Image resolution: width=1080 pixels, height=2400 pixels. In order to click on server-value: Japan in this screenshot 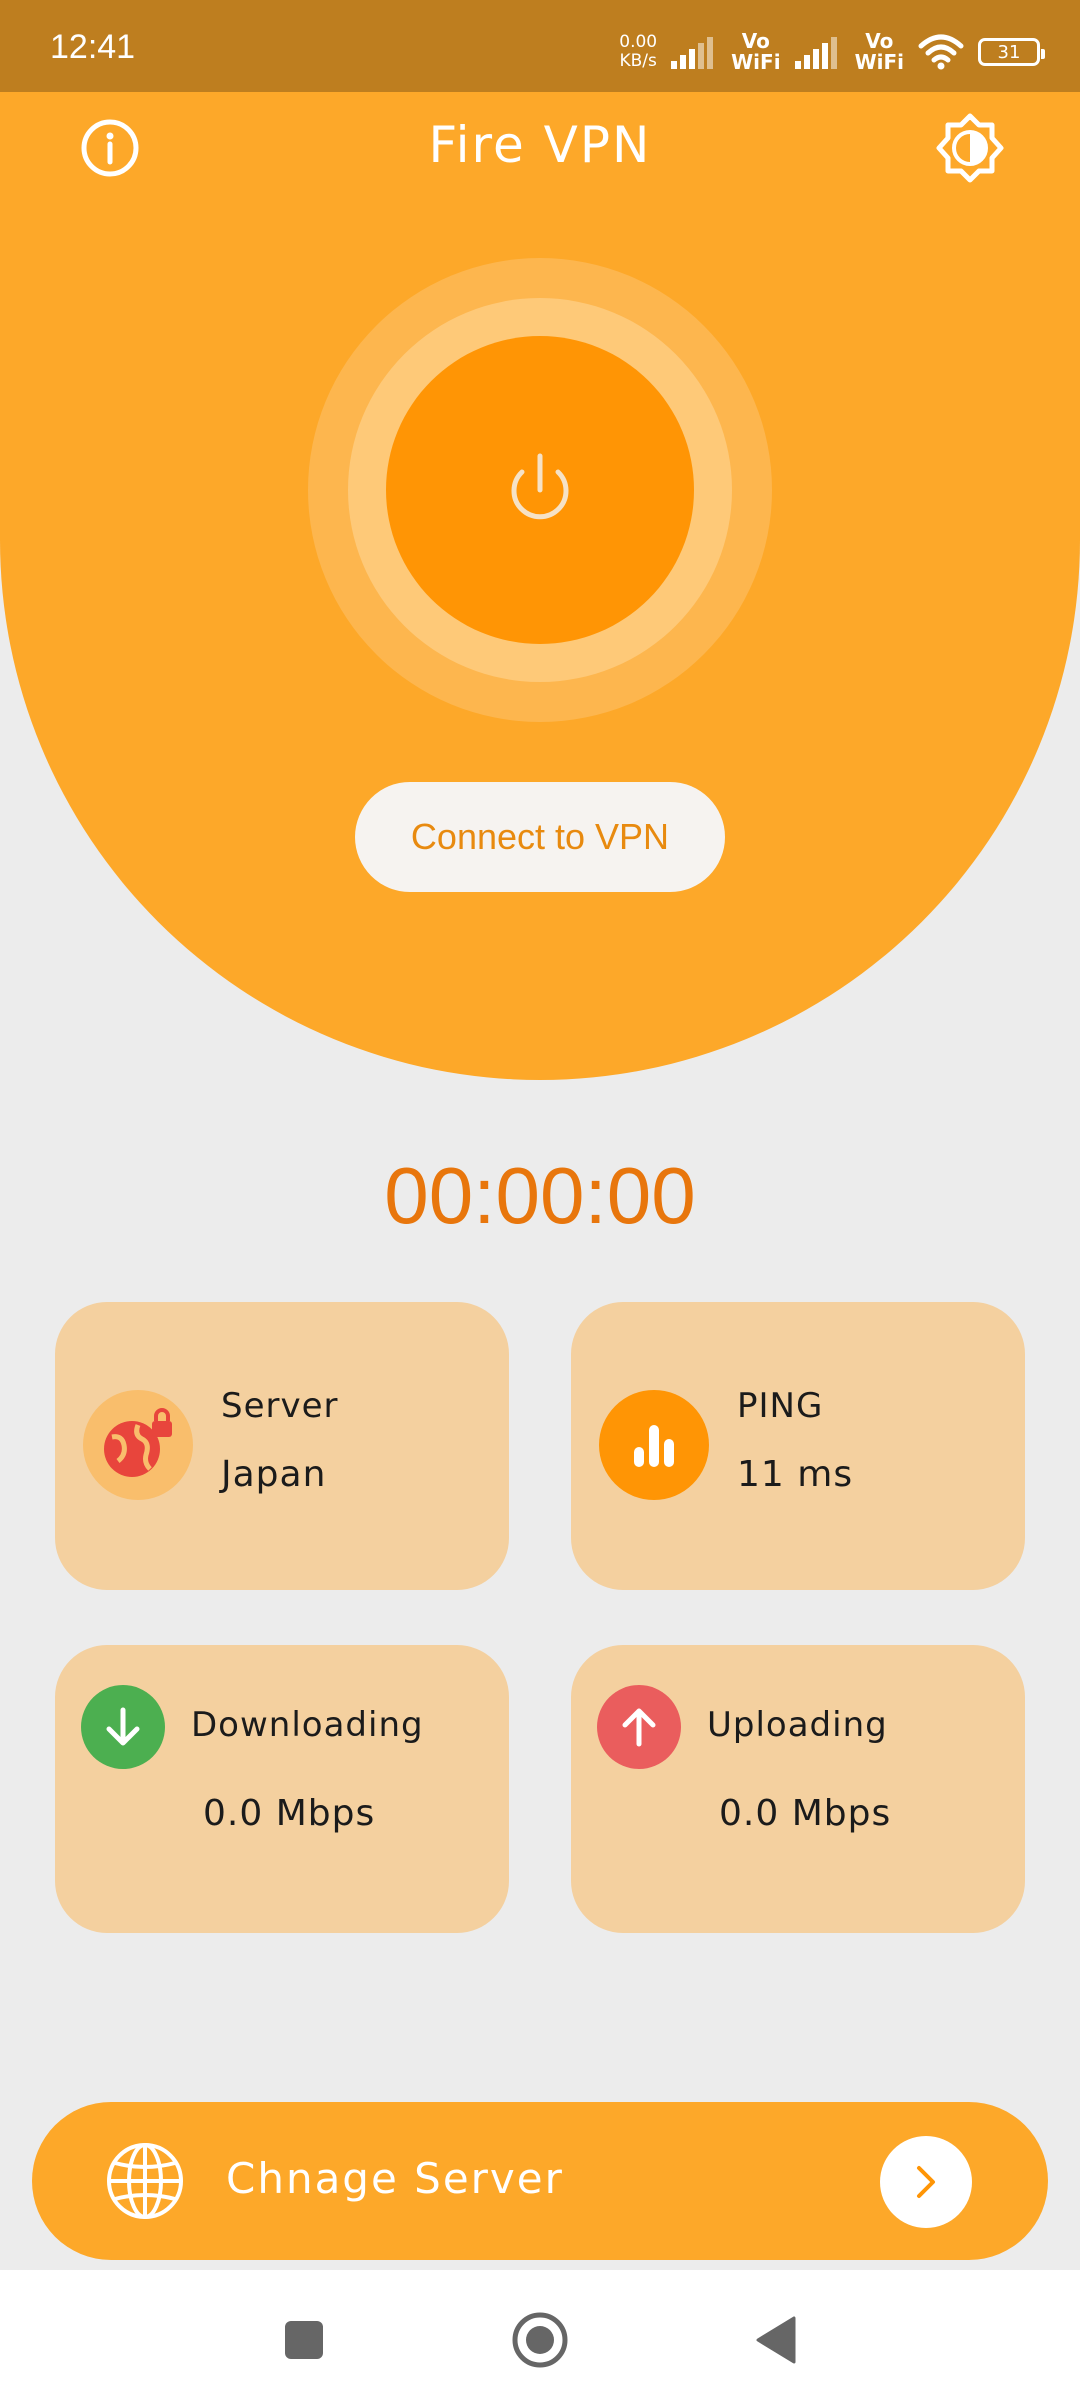, I will do `click(274, 1474)`.